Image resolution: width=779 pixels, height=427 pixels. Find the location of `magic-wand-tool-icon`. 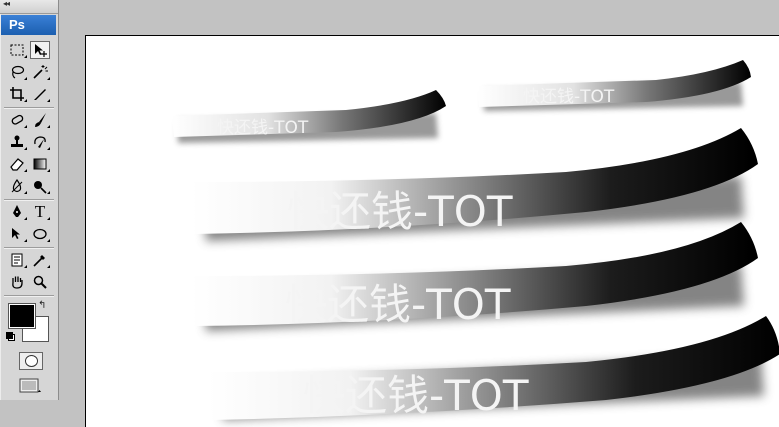

magic-wand-tool-icon is located at coordinates (40, 72).